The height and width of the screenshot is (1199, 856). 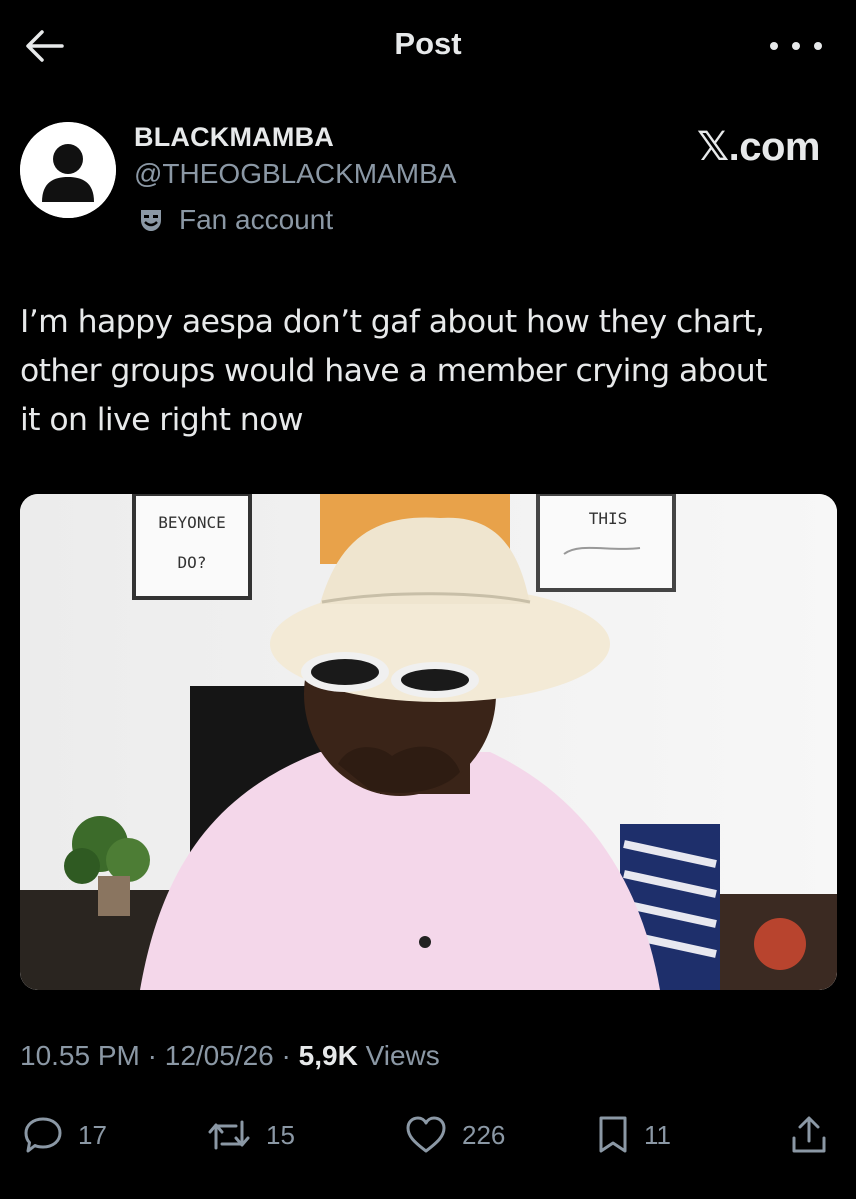 I want to click on repost-button: 15, so click(x=250, y=1135).